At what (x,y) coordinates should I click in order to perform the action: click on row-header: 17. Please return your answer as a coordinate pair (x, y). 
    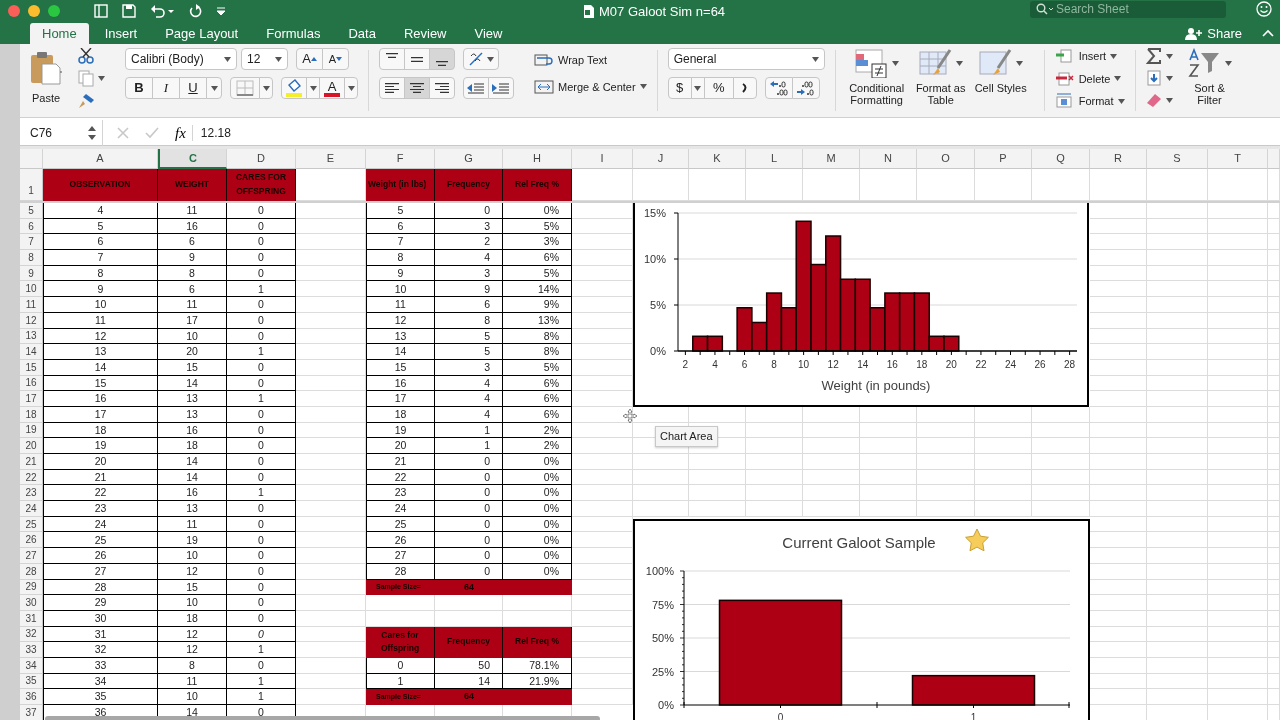
    Looking at the image, I should click on (31, 399).